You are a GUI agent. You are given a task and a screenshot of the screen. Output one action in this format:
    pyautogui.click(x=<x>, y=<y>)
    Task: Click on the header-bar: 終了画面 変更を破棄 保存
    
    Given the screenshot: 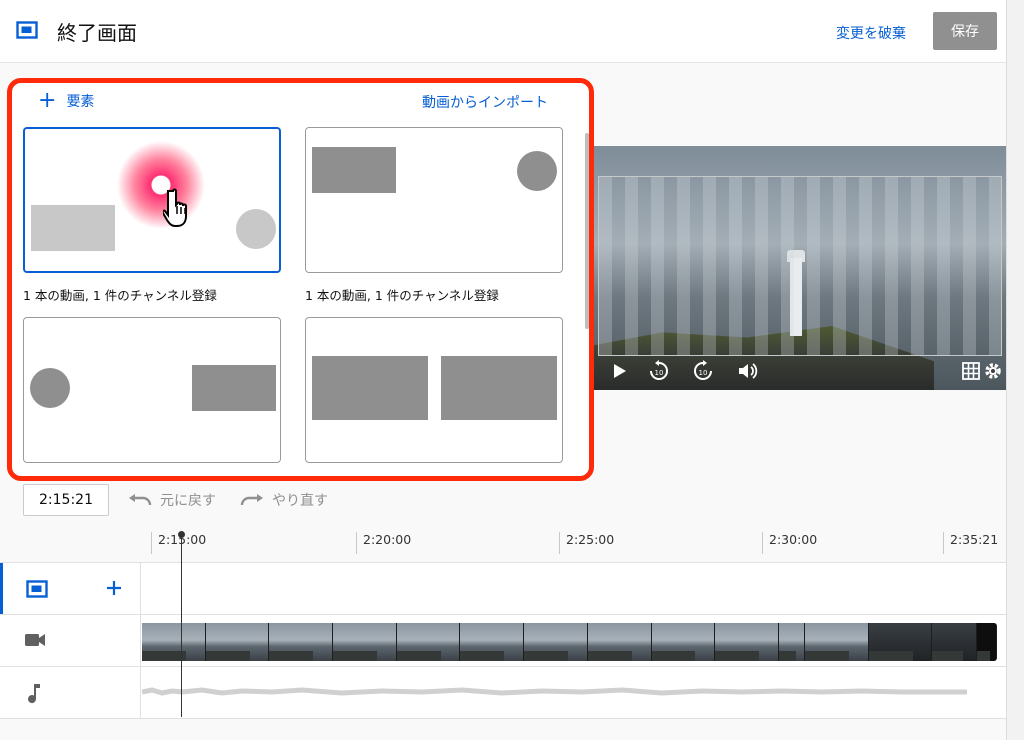 What is the action you would take?
    pyautogui.click(x=503, y=31)
    